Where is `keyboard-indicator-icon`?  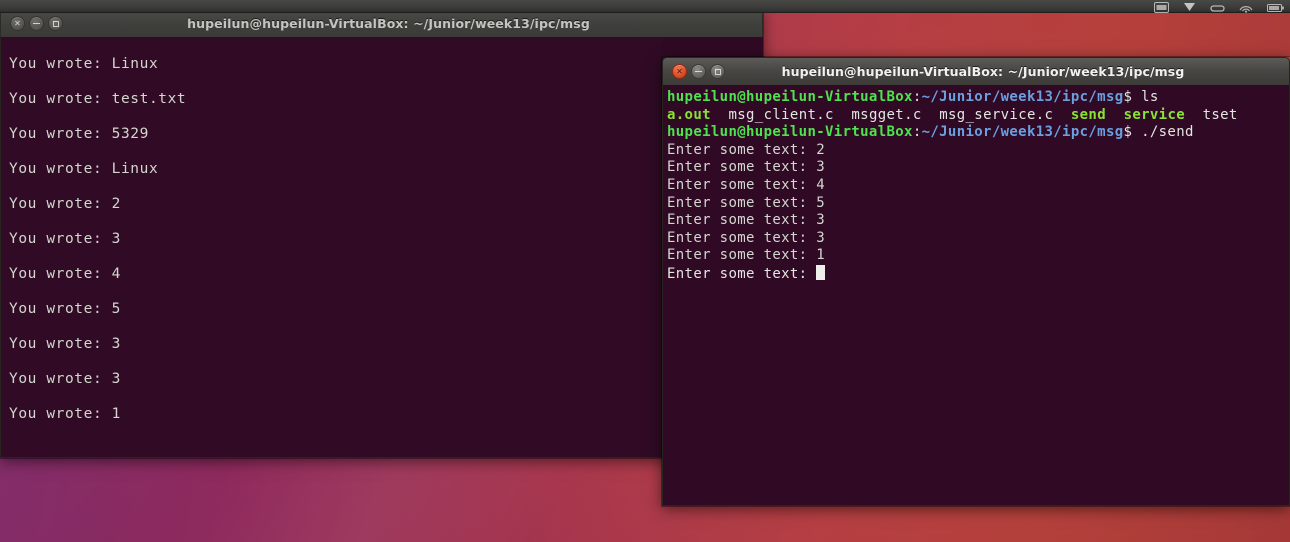
keyboard-indicator-icon is located at coordinates (1161, 7).